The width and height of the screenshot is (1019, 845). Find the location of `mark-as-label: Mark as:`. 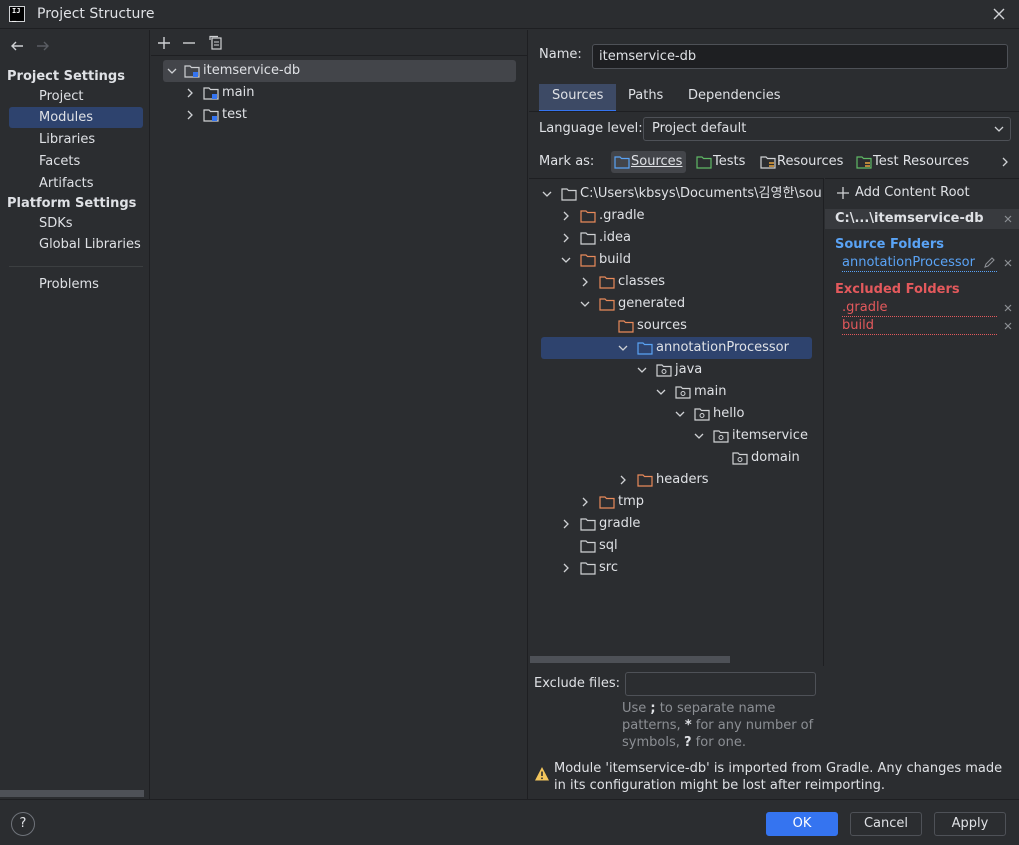

mark-as-label: Mark as: is located at coordinates (567, 161).